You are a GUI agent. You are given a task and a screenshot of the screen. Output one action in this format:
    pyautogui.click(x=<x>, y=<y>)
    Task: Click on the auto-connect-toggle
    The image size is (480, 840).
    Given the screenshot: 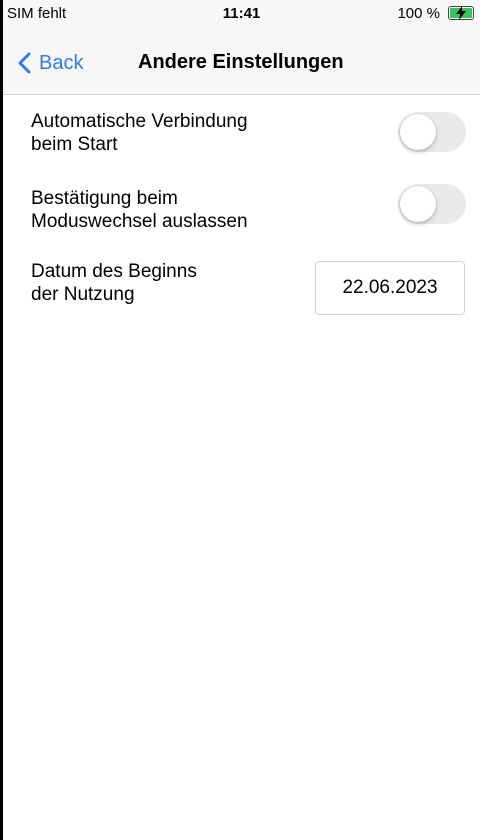 What is the action you would take?
    pyautogui.click(x=432, y=132)
    